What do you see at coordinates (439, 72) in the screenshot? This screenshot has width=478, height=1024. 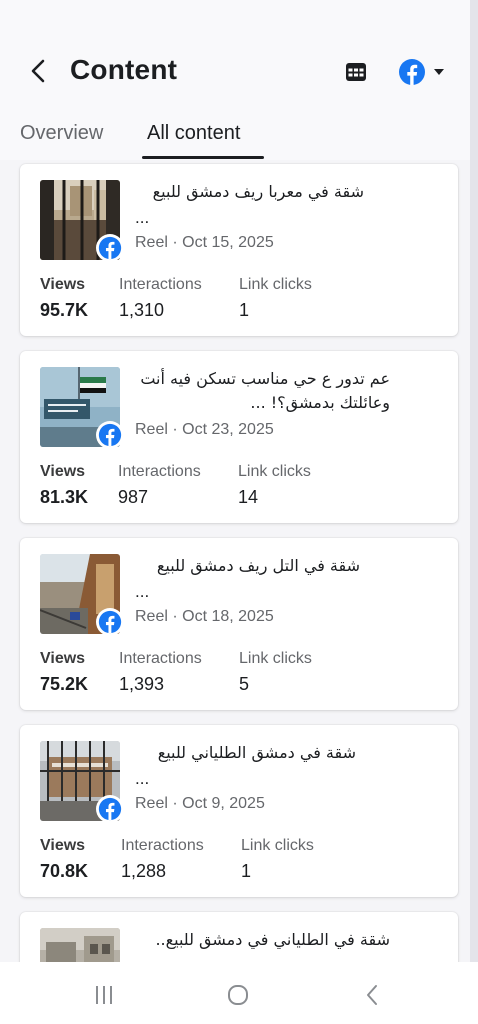 I see `caret-down-icon` at bounding box center [439, 72].